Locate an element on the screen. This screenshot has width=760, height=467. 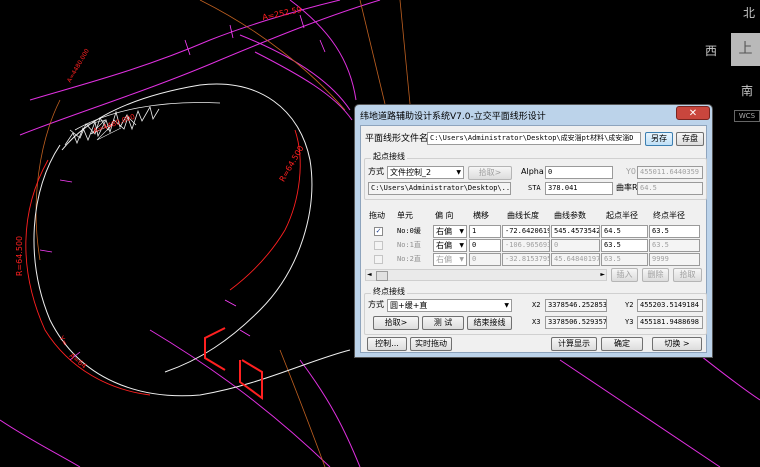
row-drag-checkbox: ✓ is located at coordinates (378, 231).